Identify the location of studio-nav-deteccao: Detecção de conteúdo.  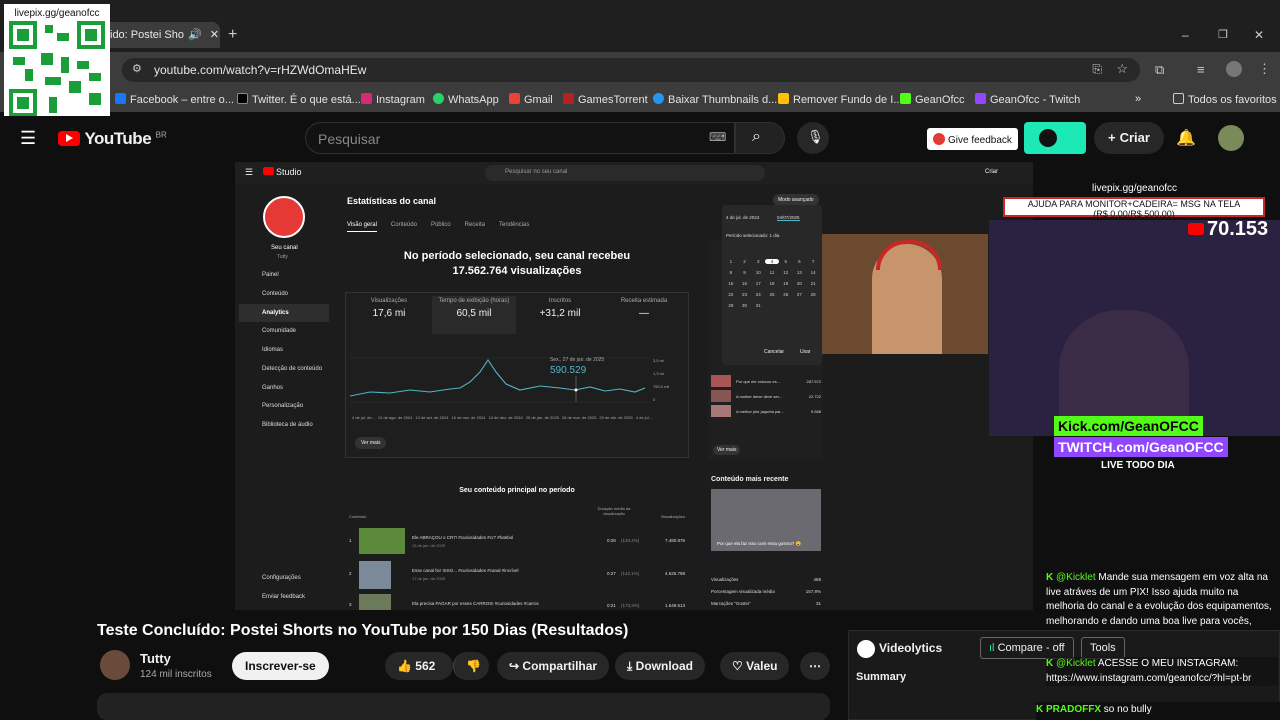
(292, 369).